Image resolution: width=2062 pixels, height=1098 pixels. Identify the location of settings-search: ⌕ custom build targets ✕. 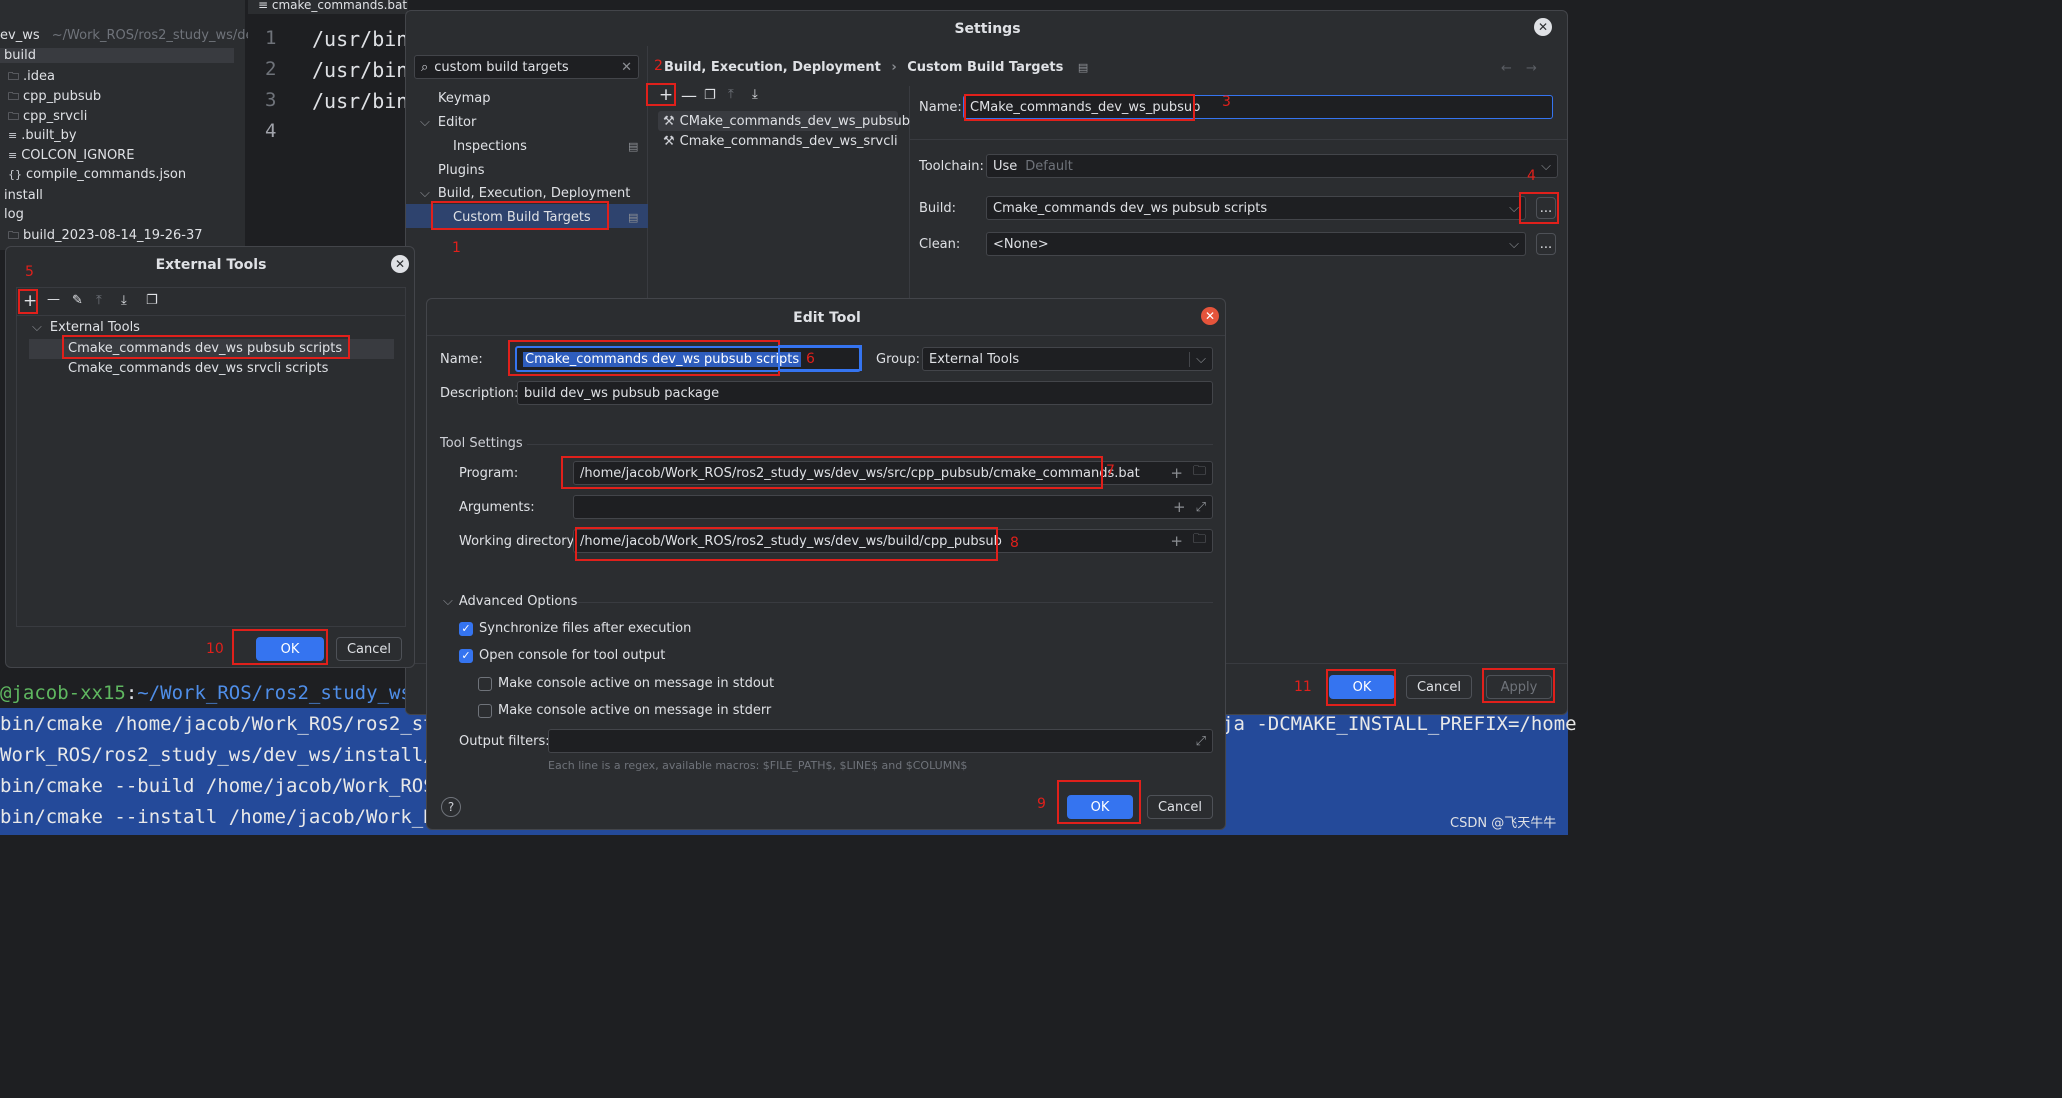
(526, 67).